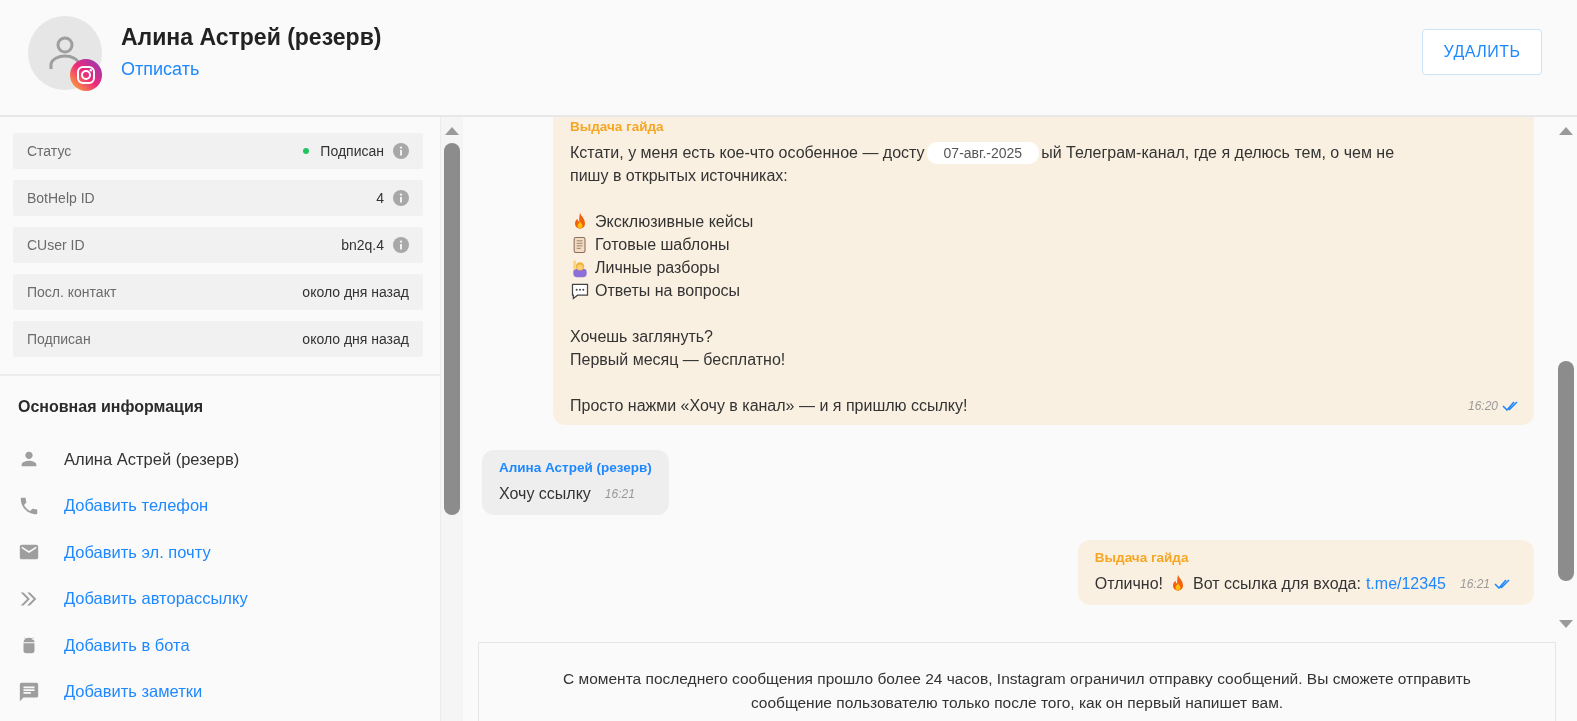 Image resolution: width=1577 pixels, height=721 pixels. What do you see at coordinates (56, 245) in the screenshot?
I see `attribute-label: CUser ID` at bounding box center [56, 245].